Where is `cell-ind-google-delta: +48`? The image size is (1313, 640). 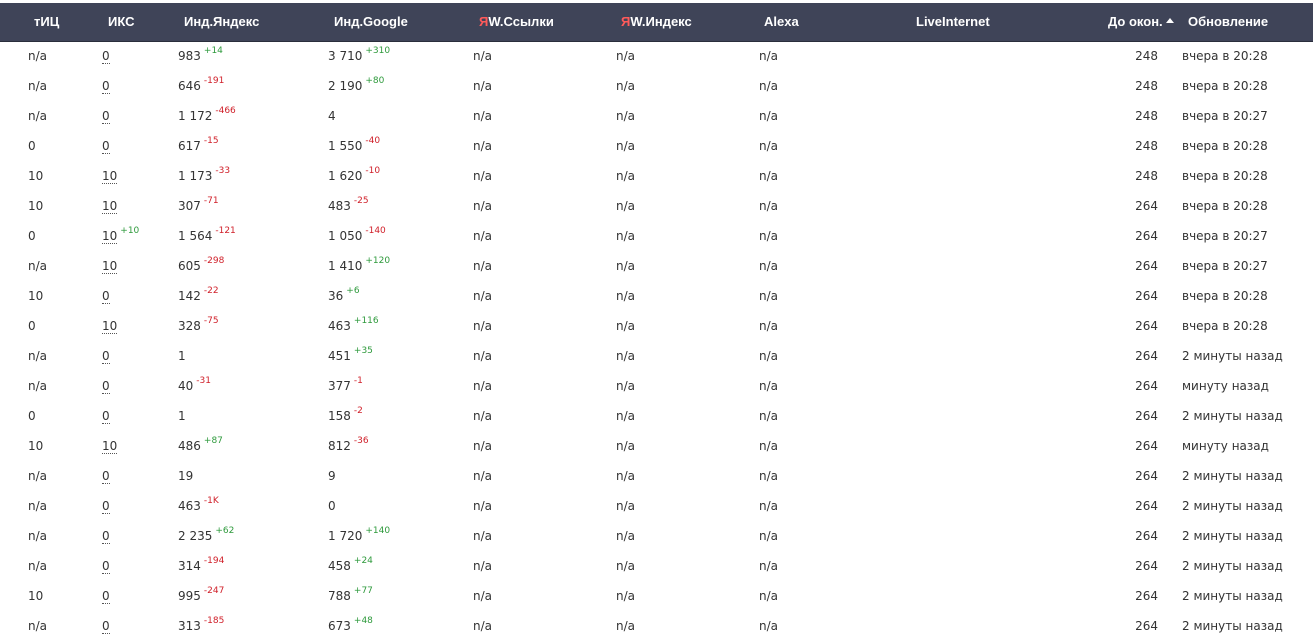 cell-ind-google-delta: +48 is located at coordinates (363, 621).